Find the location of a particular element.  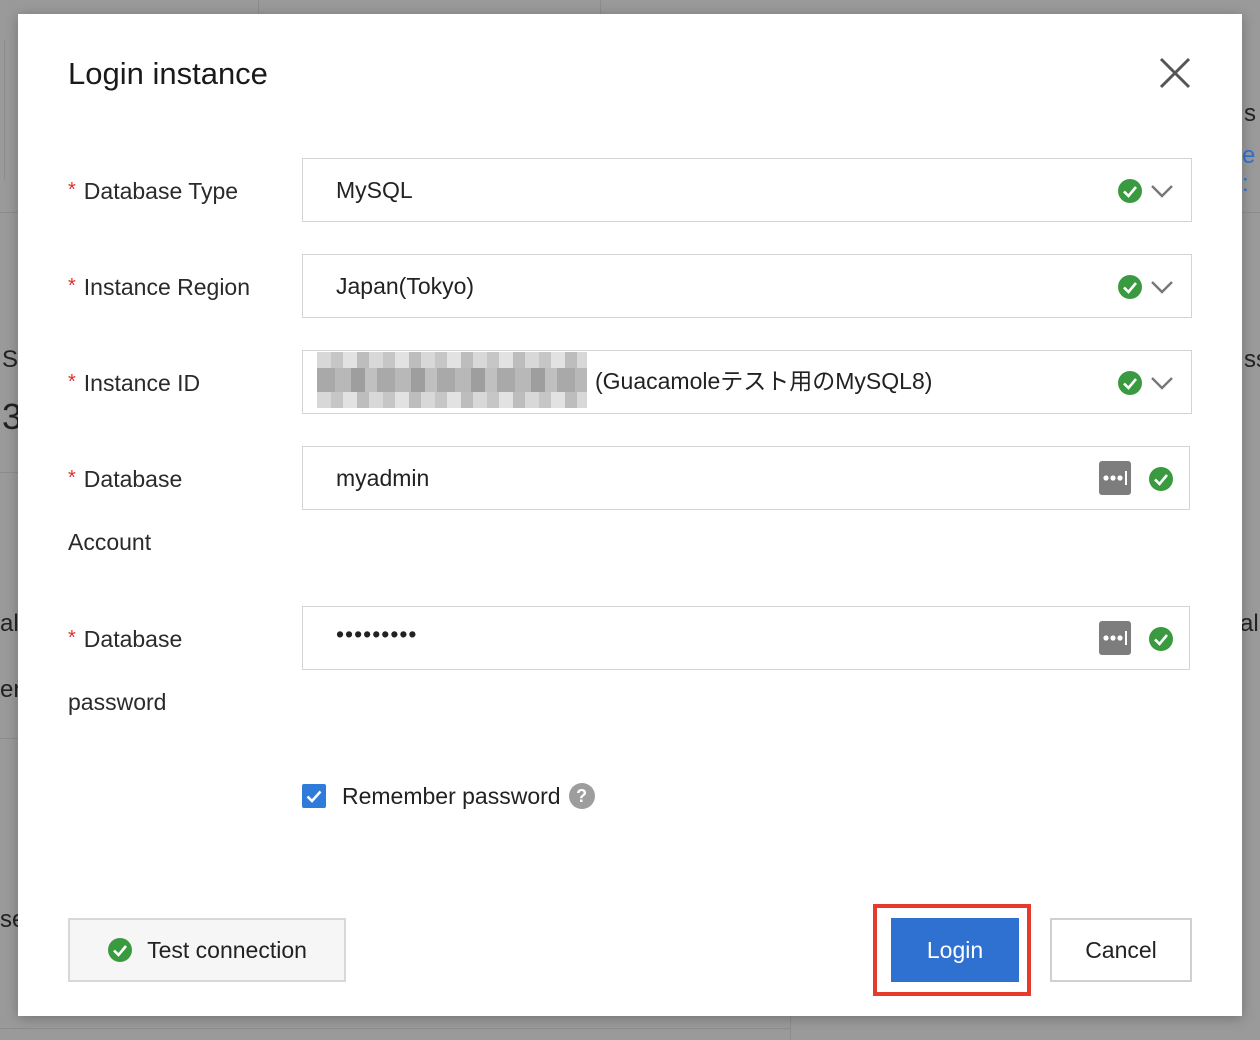

instance-region-select: Japan(Tokyo) is located at coordinates (747, 286).